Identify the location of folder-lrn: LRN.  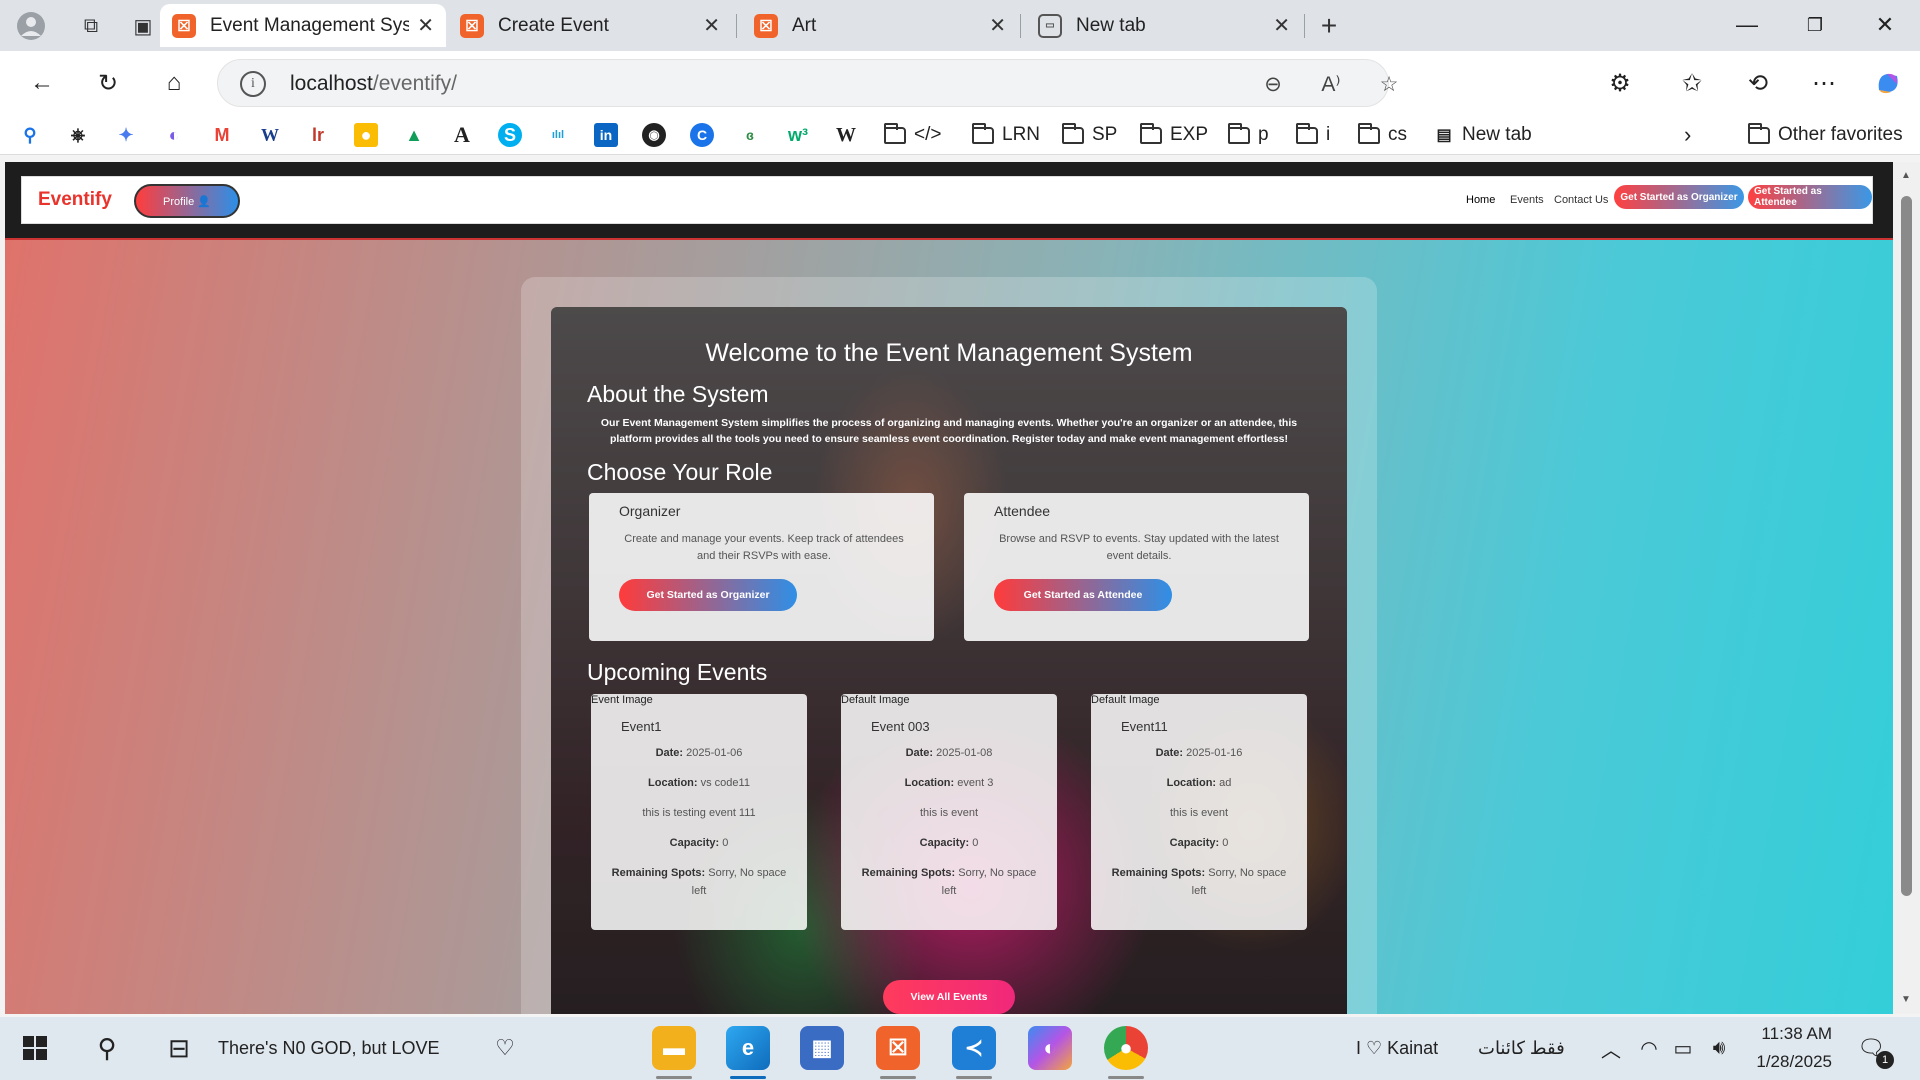
(1006, 135).